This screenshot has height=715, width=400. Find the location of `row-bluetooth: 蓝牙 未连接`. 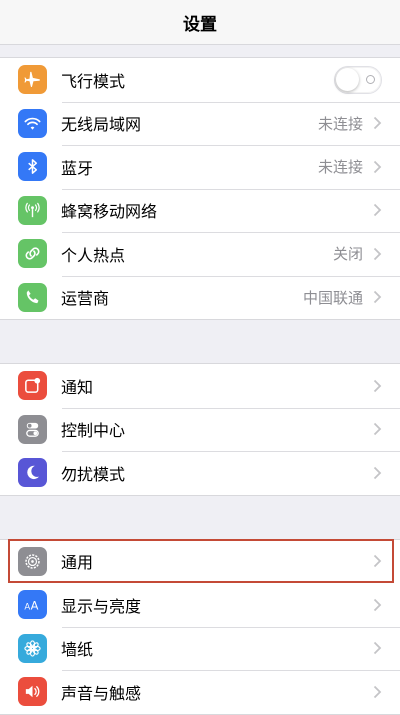

row-bluetooth: 蓝牙 未连接 is located at coordinates (200, 167).